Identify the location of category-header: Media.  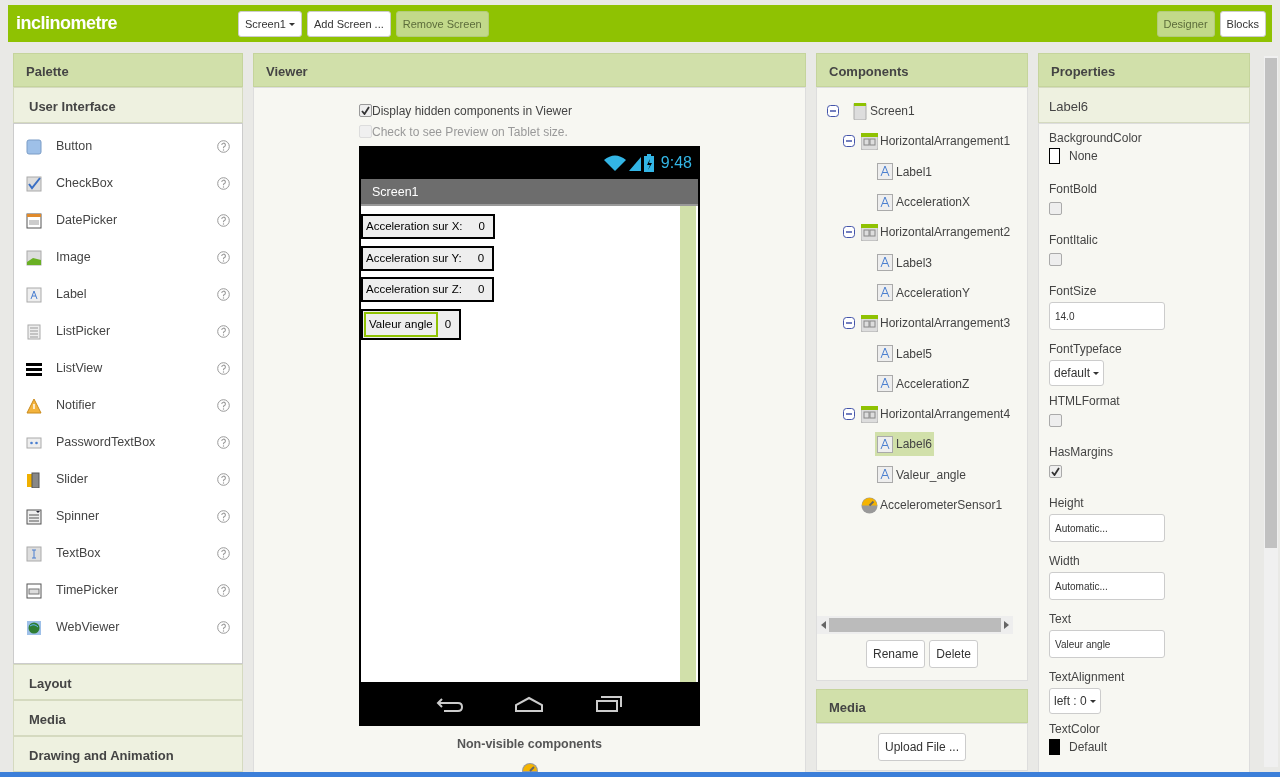
(128, 718).